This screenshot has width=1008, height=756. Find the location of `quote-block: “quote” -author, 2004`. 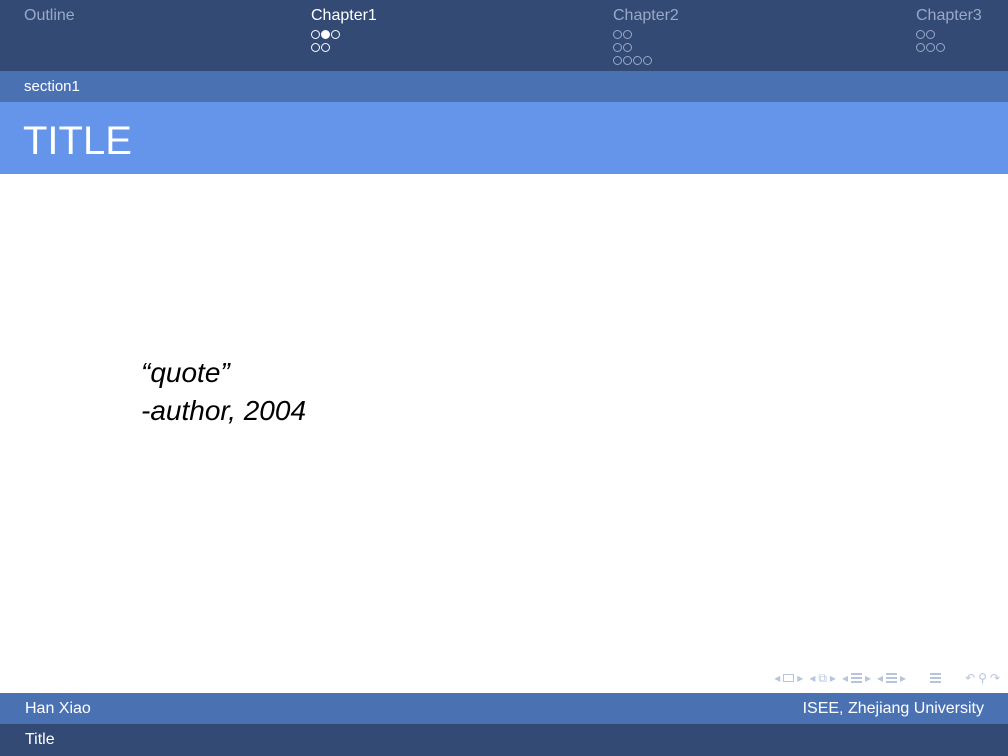

quote-block: “quote” -author, 2004 is located at coordinates (223, 392).